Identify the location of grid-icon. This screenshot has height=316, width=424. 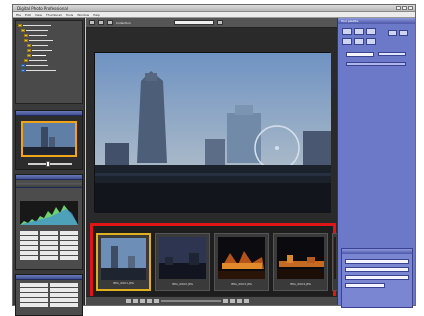
(110, 22).